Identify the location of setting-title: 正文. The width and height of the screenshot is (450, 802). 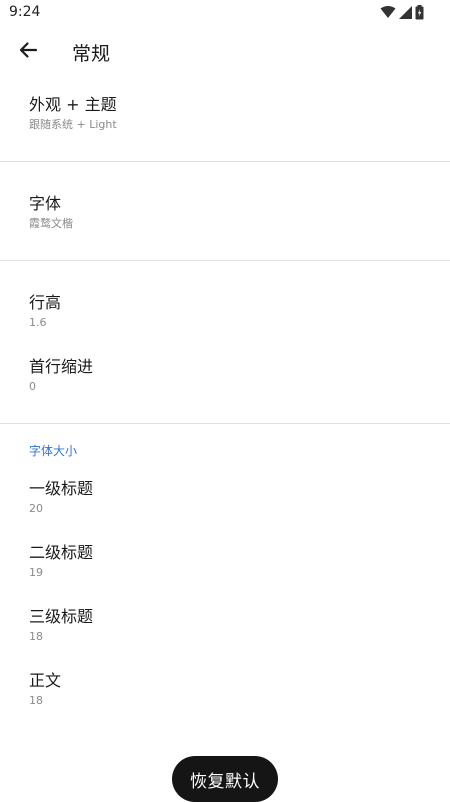
(45, 680).